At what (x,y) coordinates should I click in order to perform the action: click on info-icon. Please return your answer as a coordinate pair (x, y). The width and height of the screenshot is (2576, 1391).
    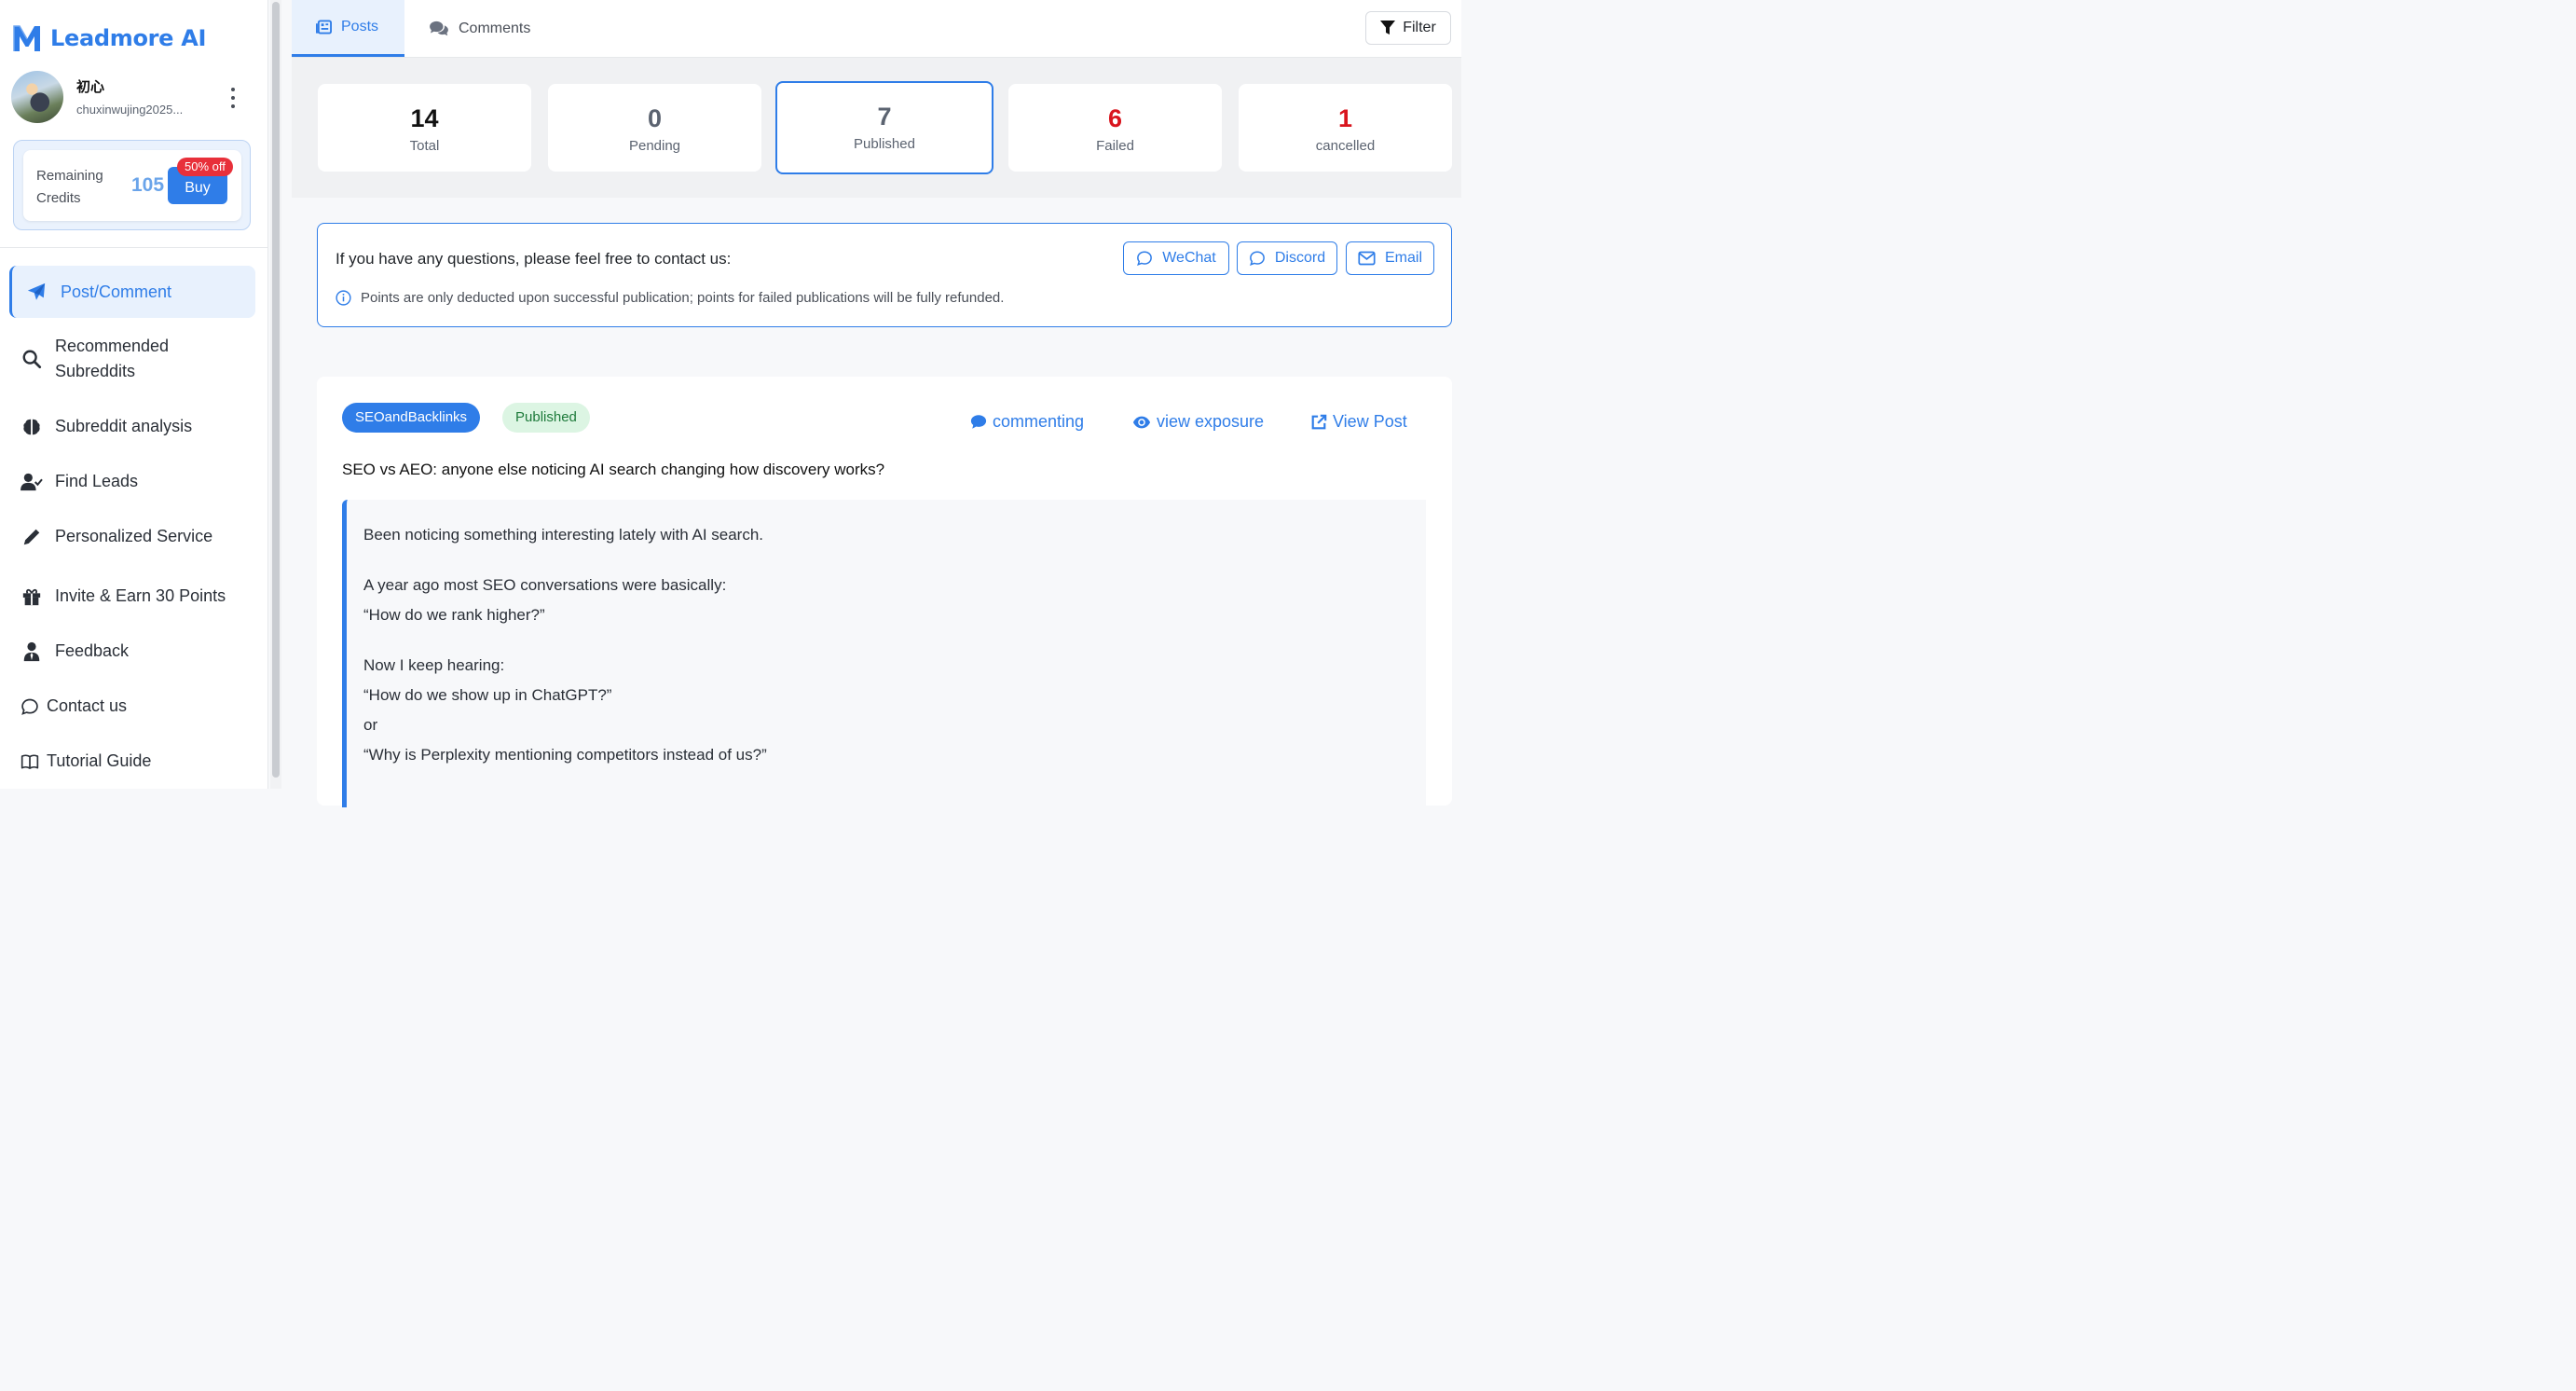
    Looking at the image, I should click on (343, 298).